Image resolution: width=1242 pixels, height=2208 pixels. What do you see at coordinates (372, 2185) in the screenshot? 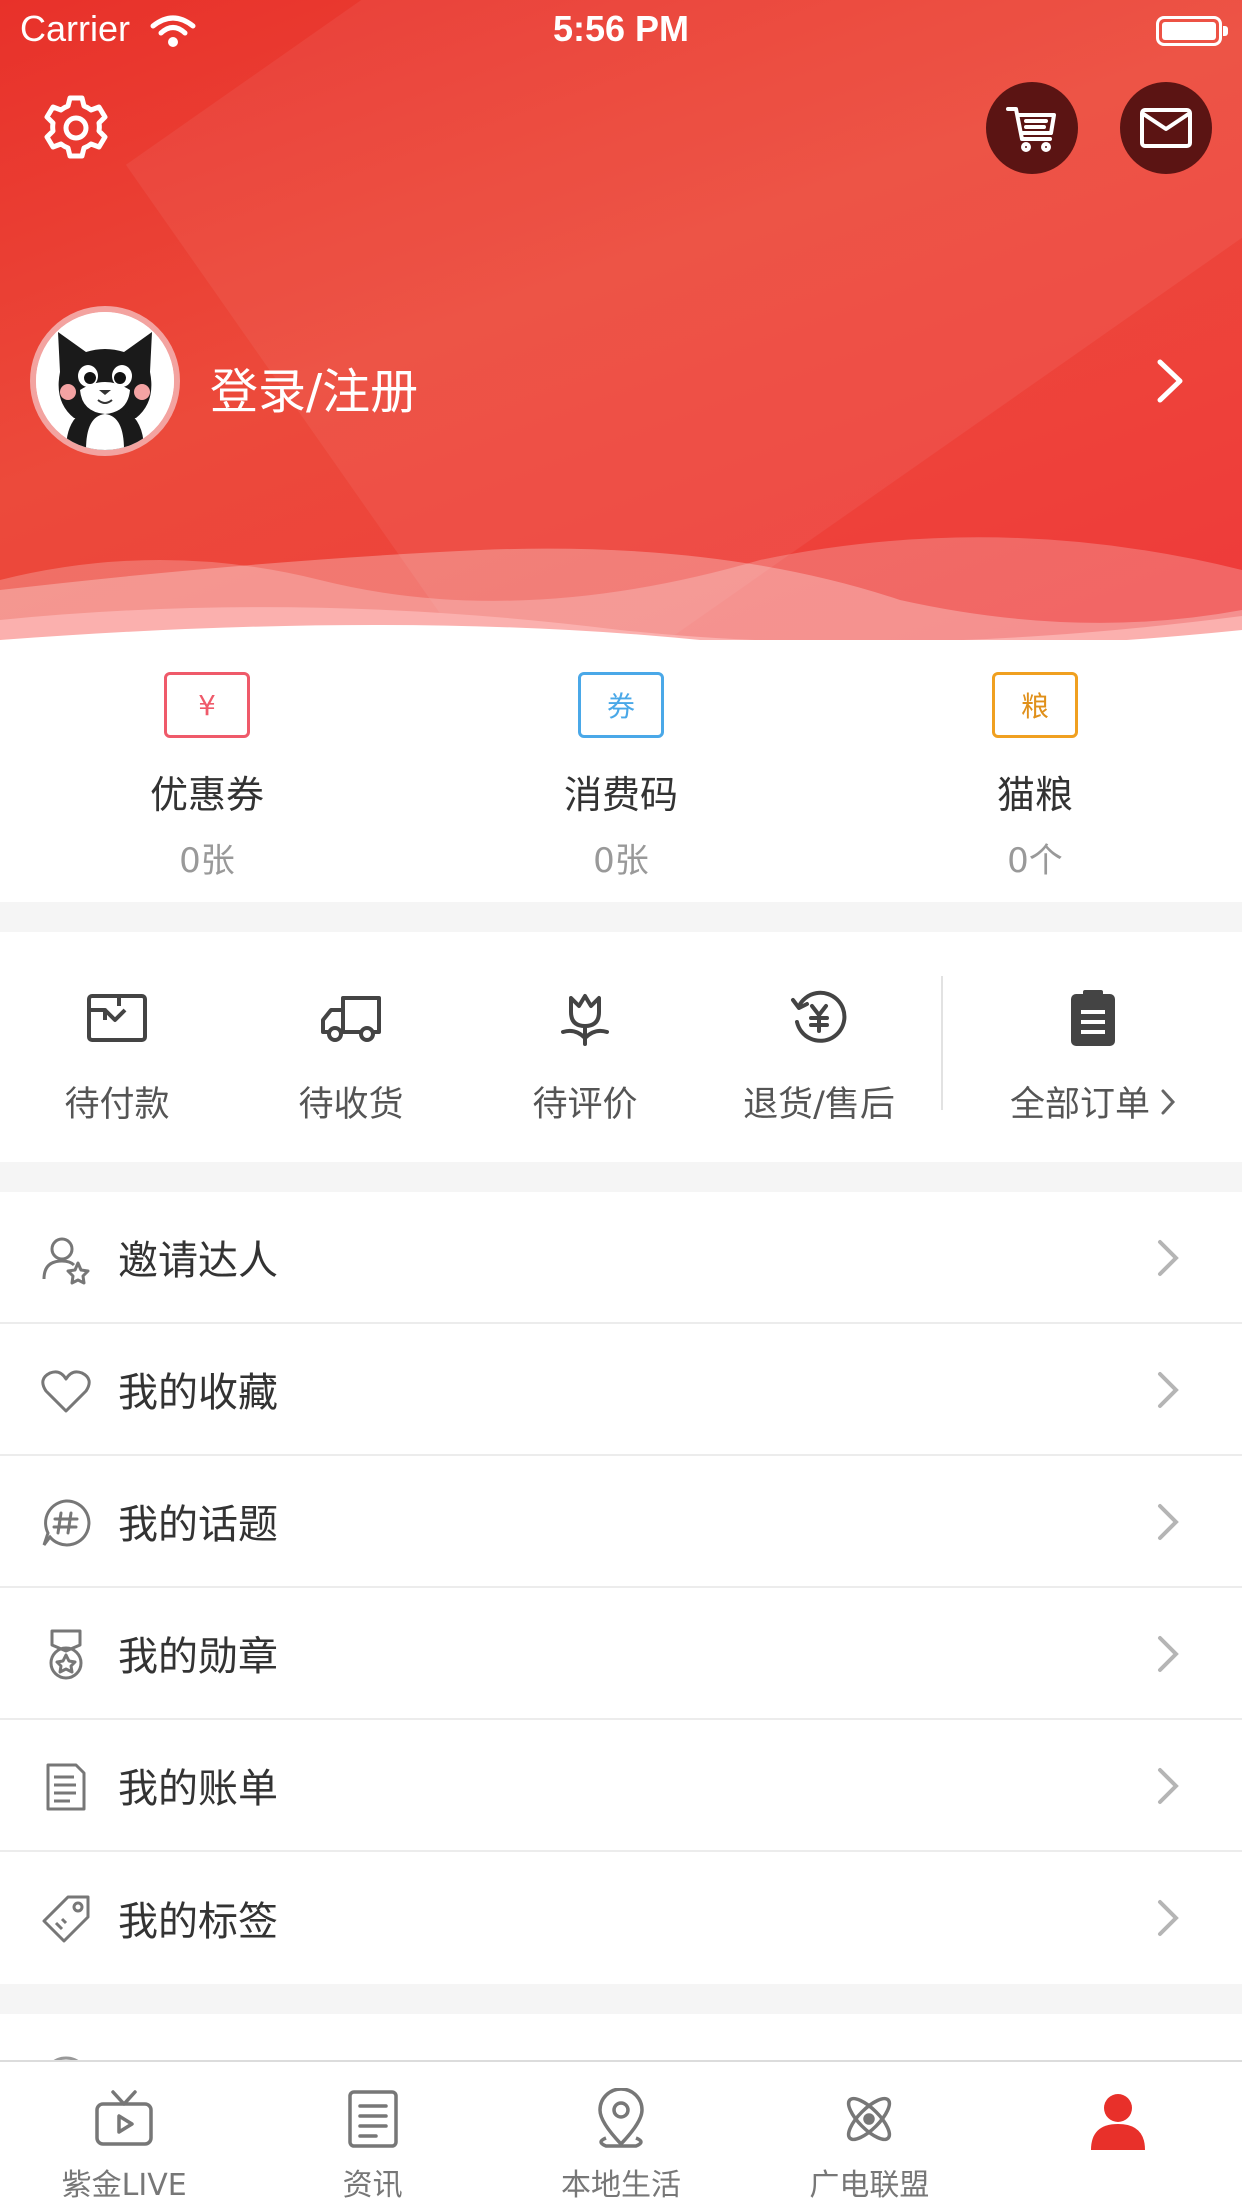
I see `tab-label: 资讯` at bounding box center [372, 2185].